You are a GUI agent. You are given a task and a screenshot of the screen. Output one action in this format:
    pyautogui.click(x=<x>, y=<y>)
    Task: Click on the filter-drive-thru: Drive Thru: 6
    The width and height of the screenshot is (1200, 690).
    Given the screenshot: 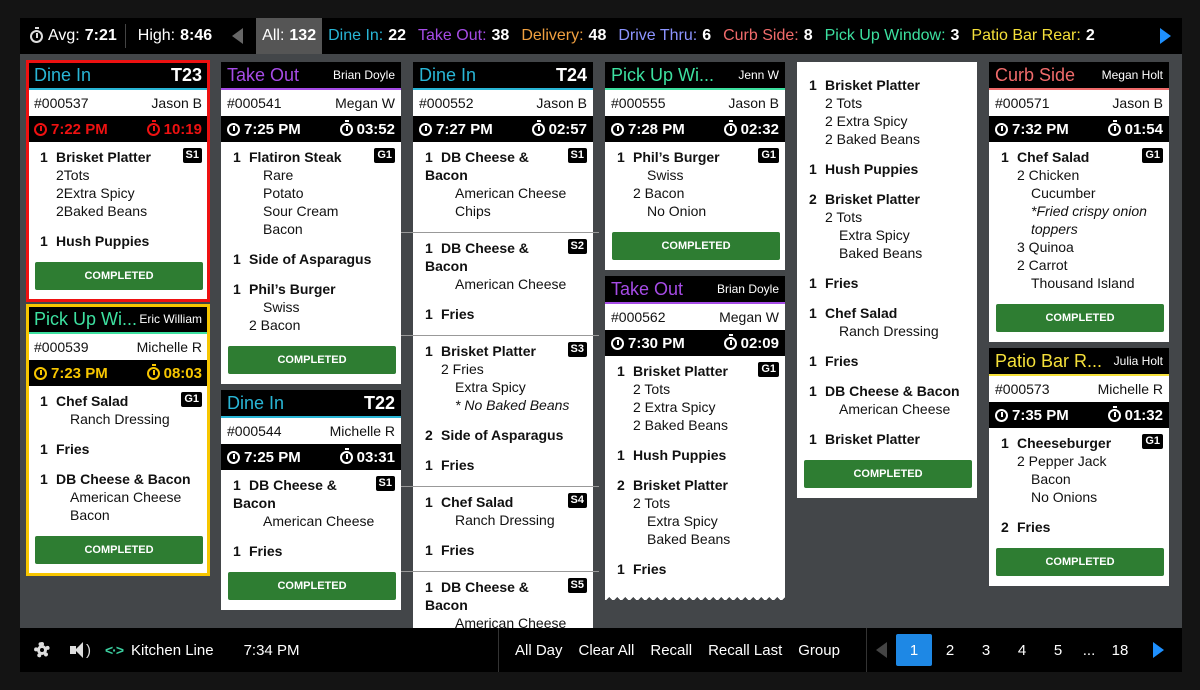 What is the action you would take?
    pyautogui.click(x=664, y=36)
    